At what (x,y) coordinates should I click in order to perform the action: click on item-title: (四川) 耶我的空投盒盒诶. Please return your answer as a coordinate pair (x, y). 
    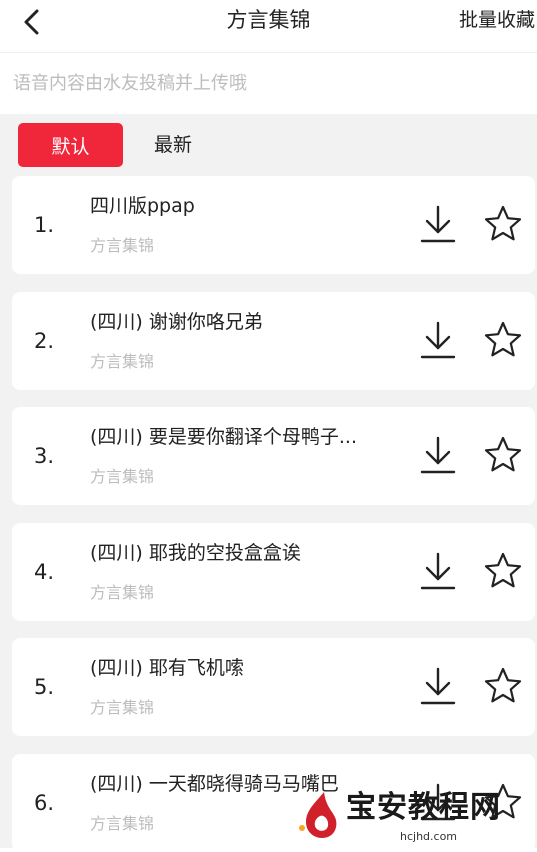
    Looking at the image, I should click on (195, 552).